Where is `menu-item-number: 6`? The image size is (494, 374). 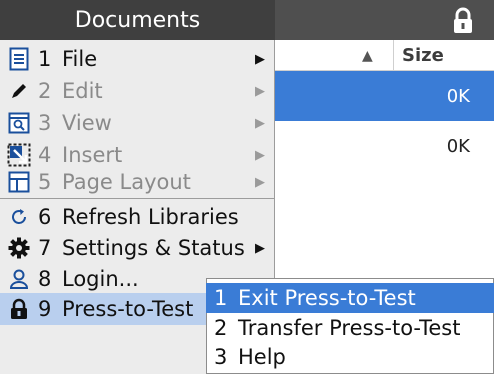
menu-item-number: 6 is located at coordinates (45, 217).